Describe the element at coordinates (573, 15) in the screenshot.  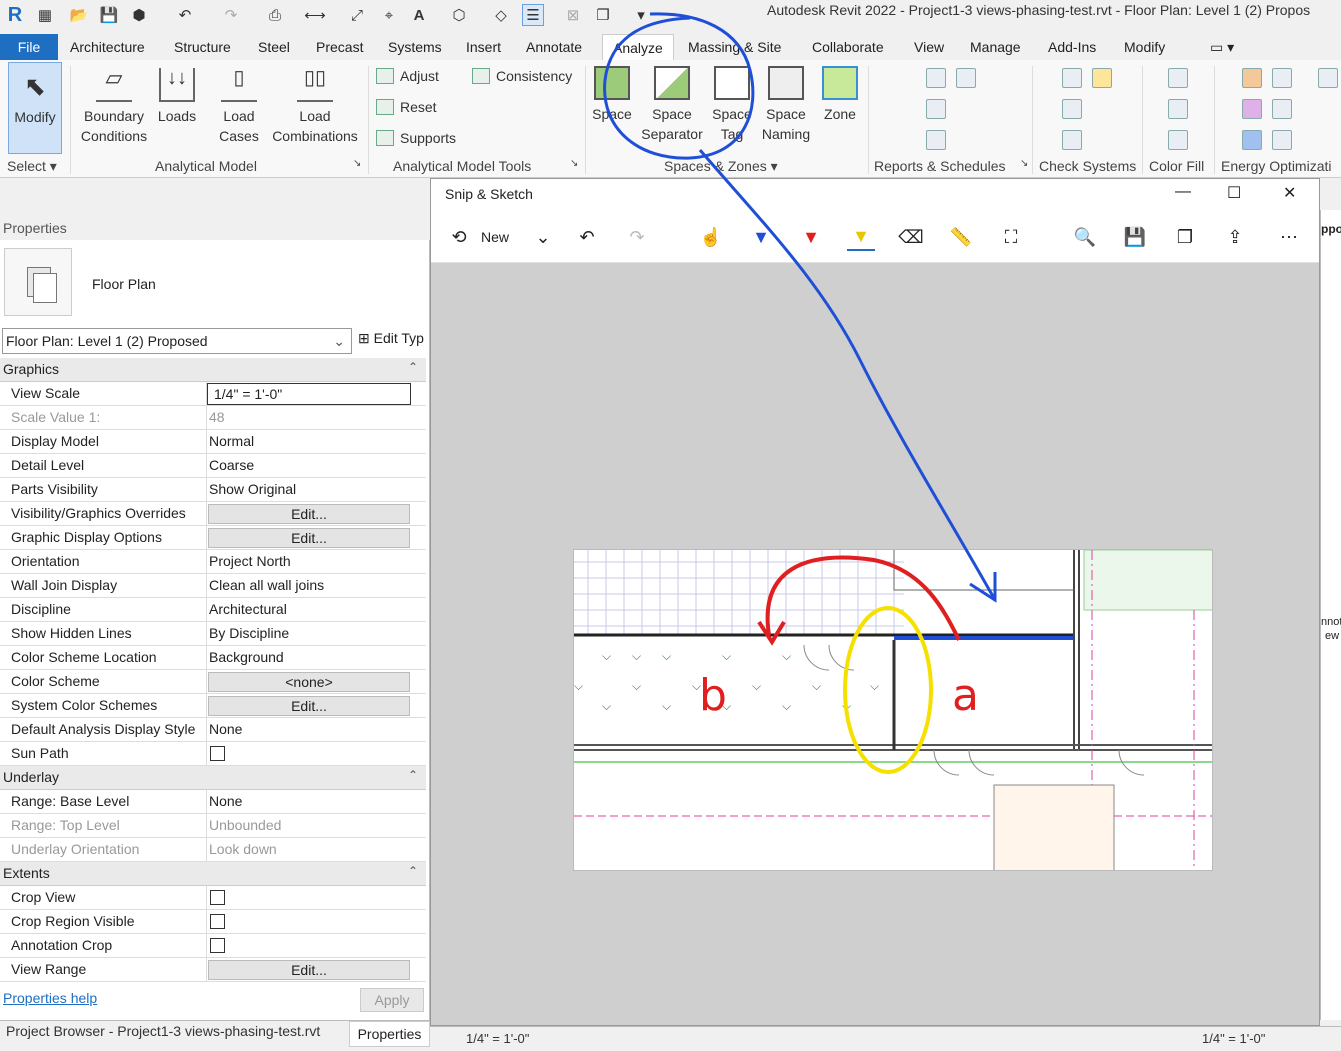
I see `close-hidden-icon: ⊠` at that location.